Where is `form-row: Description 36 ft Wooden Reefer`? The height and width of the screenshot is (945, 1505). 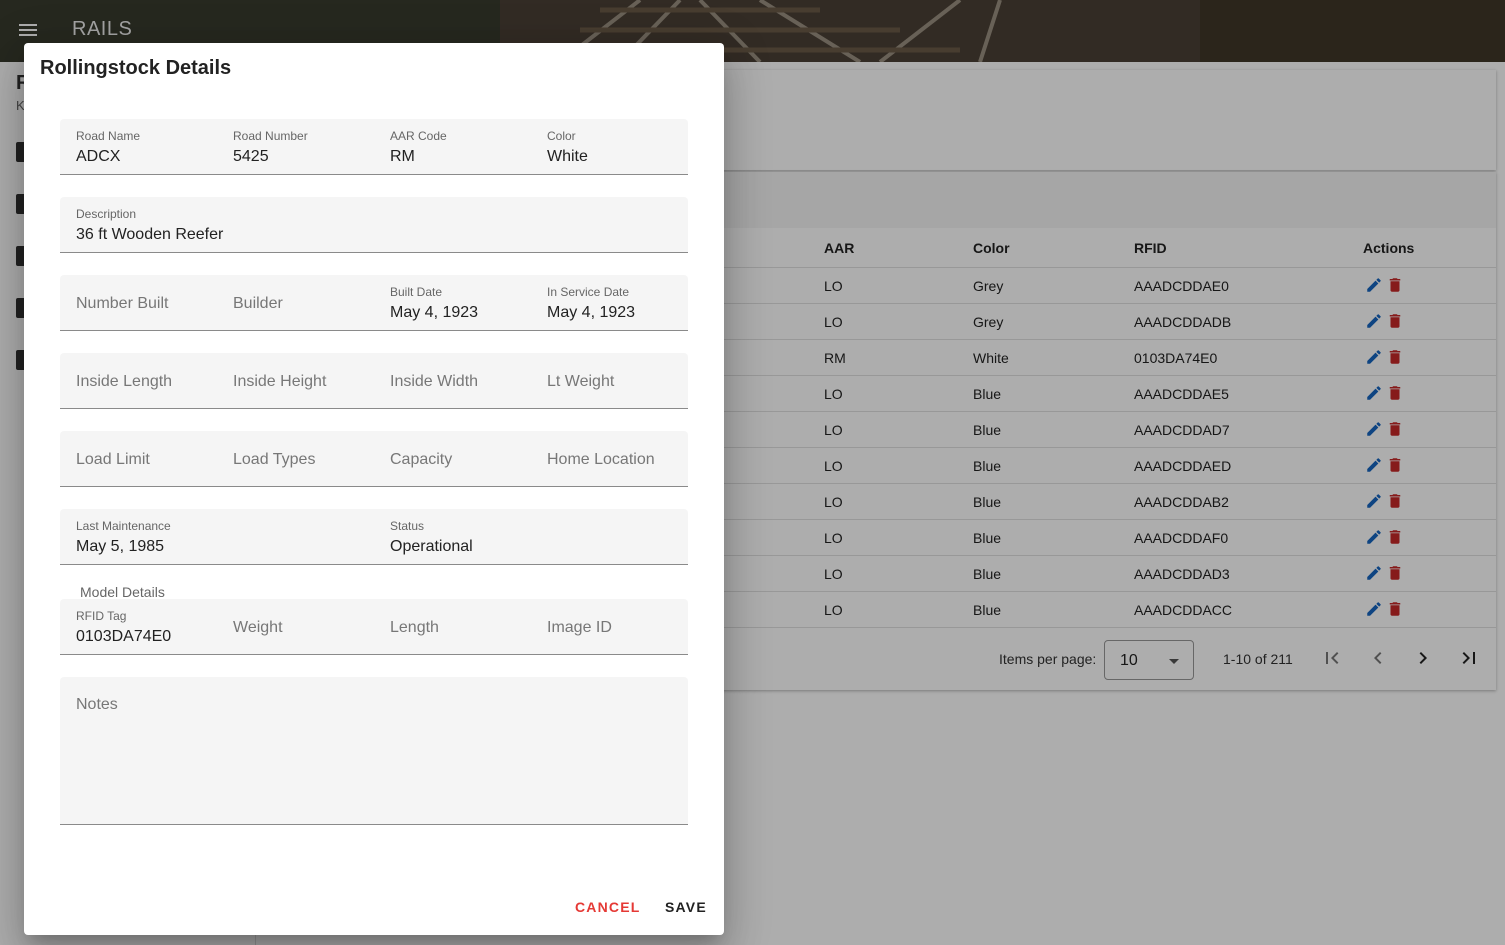
form-row: Description 36 ft Wooden Reefer is located at coordinates (374, 225).